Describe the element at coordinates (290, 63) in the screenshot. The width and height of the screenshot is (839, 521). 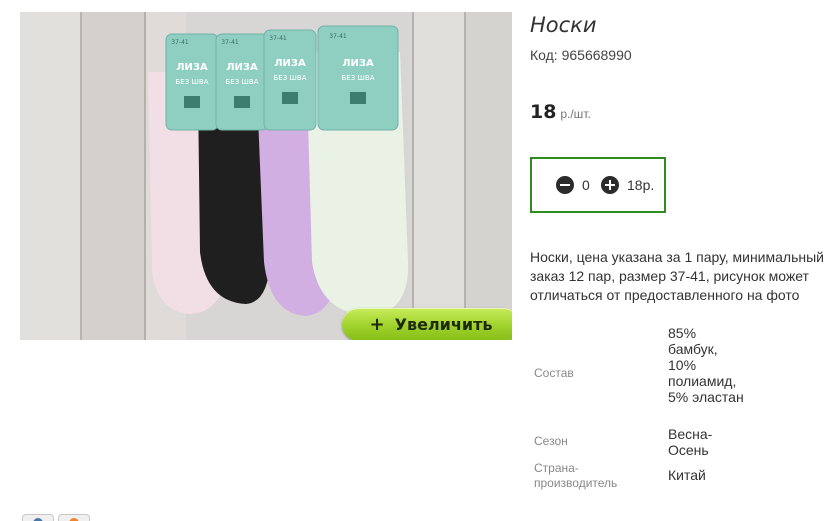
I see `label-brand-3: ЛИЗА` at that location.